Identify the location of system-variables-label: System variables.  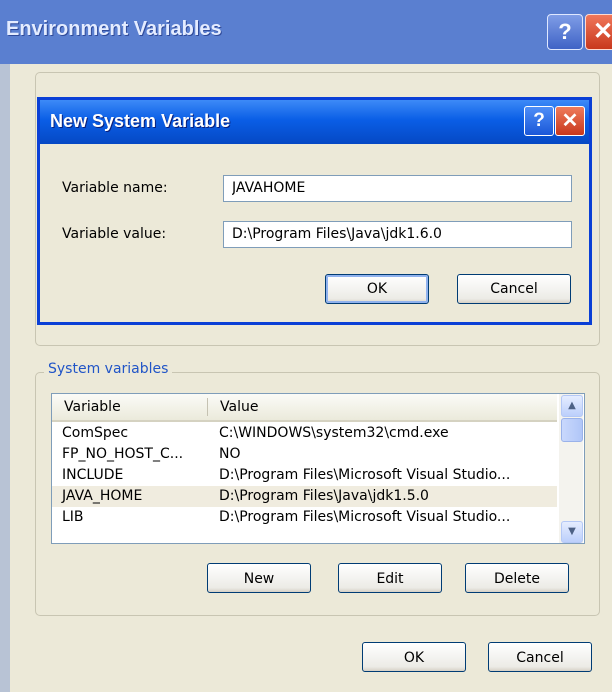
(108, 369).